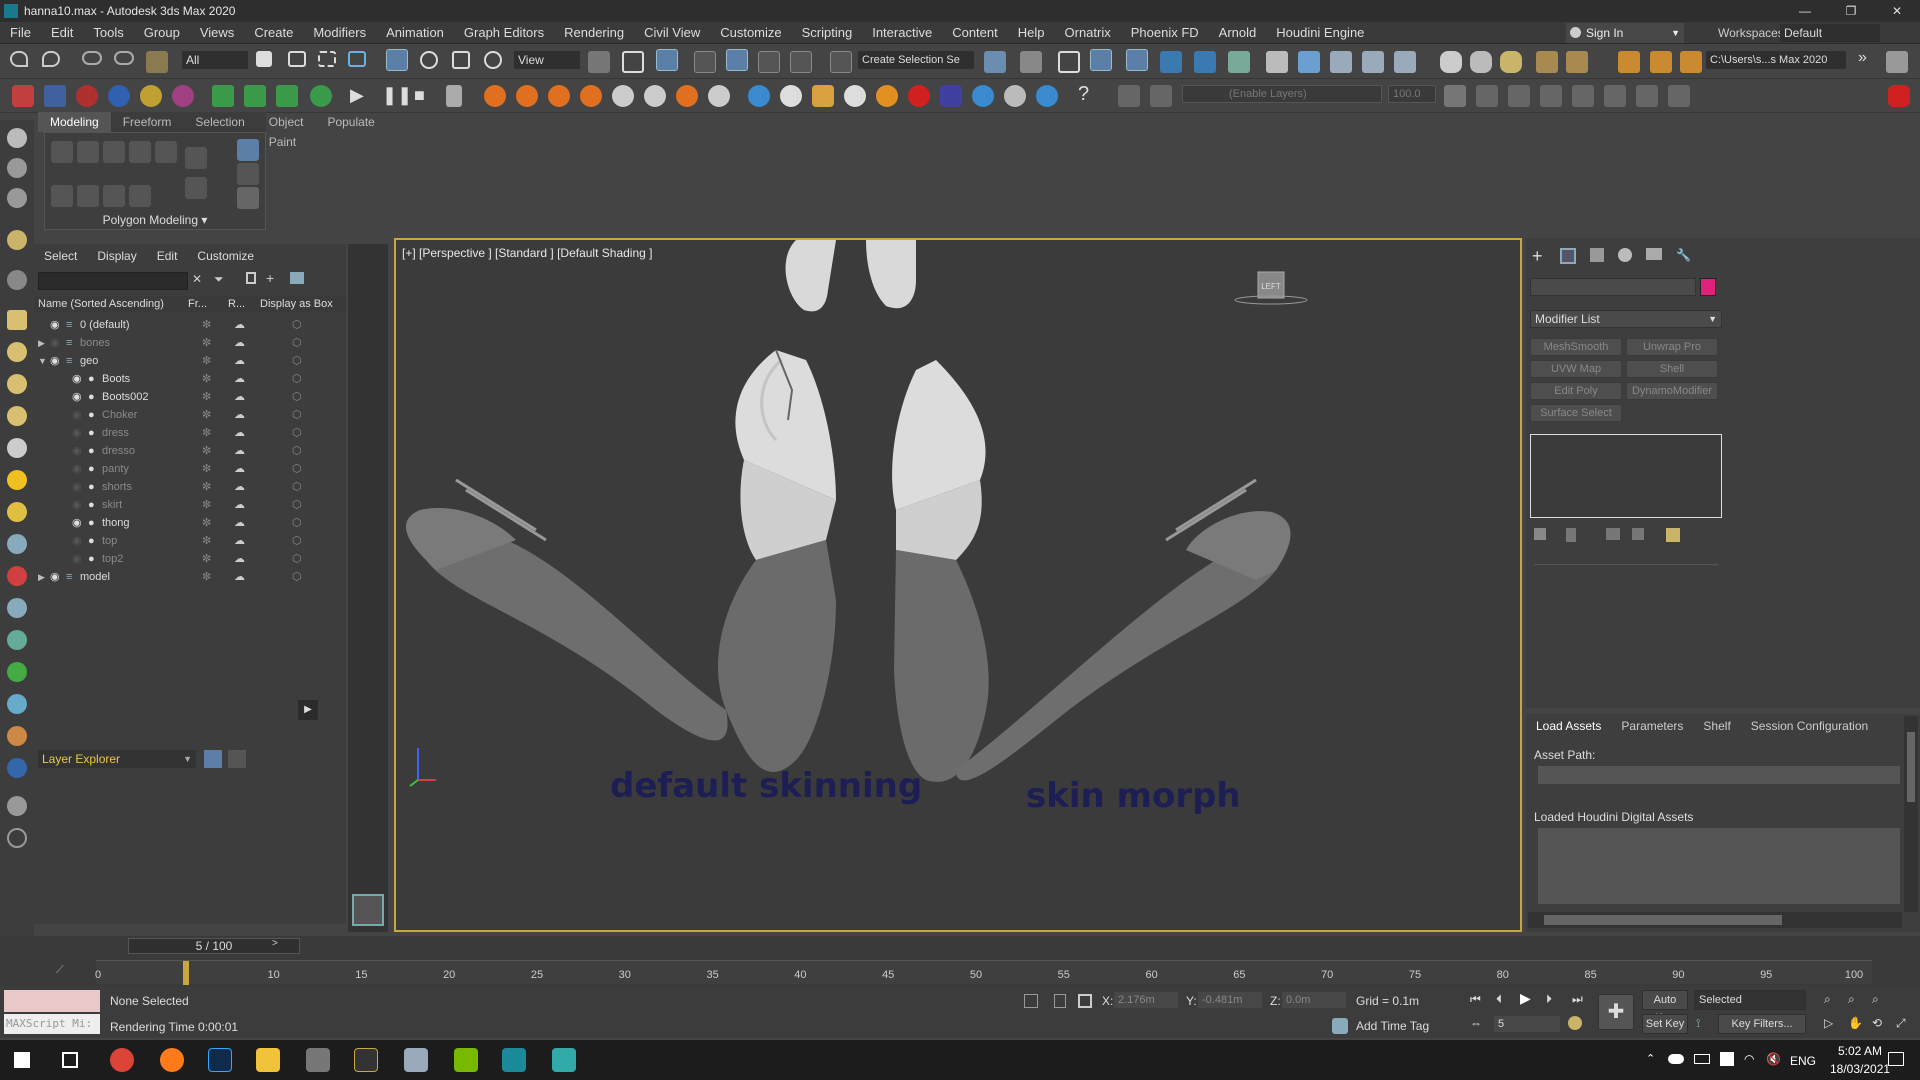  Describe the element at coordinates (1577, 999) in the screenshot. I see `go-to-end-icon: ⏭` at that location.